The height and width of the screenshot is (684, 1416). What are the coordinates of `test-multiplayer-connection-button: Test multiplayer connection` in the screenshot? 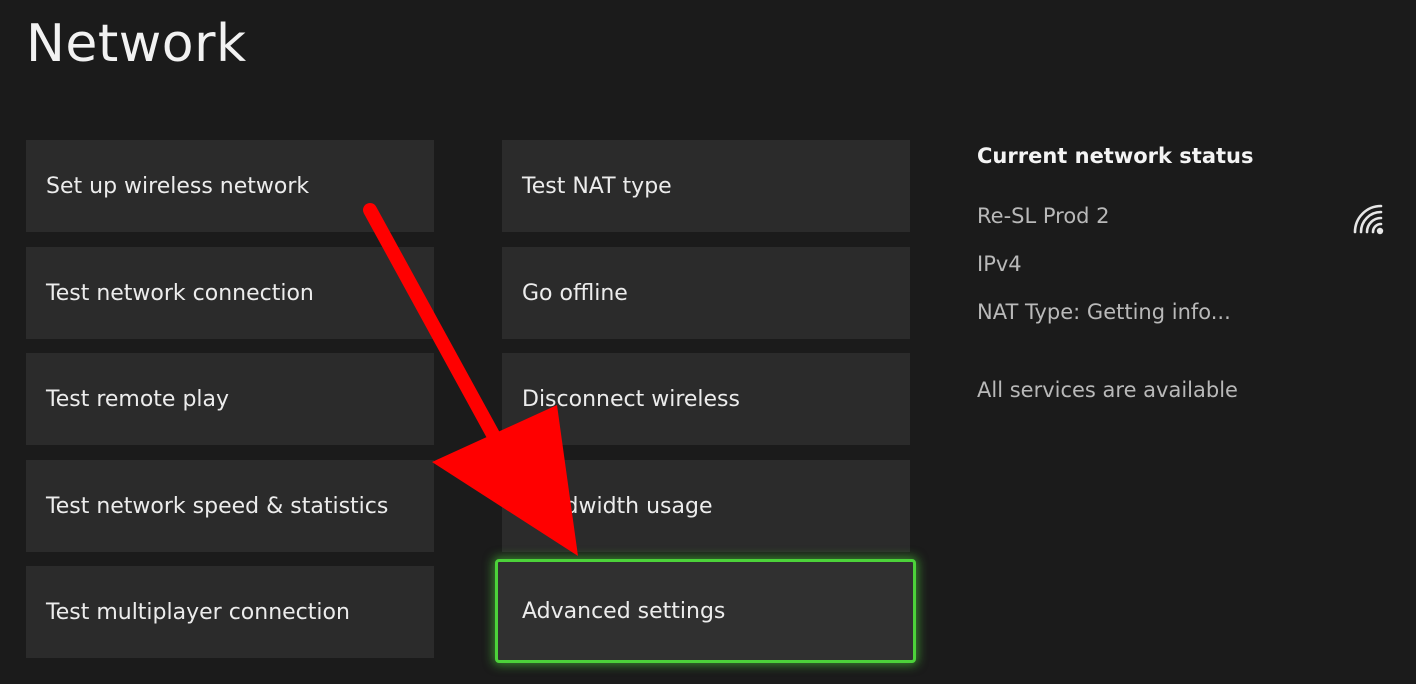 It's located at (230, 612).